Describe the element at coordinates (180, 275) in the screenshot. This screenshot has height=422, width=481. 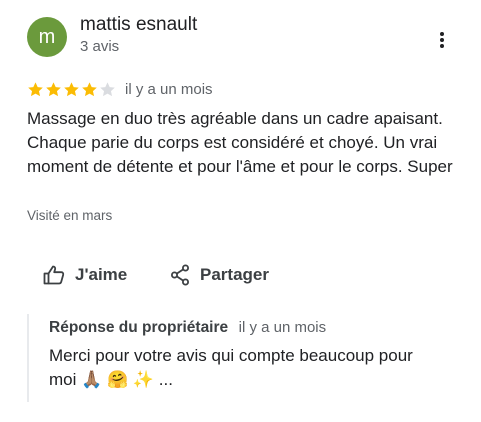
I see `share-icon` at that location.